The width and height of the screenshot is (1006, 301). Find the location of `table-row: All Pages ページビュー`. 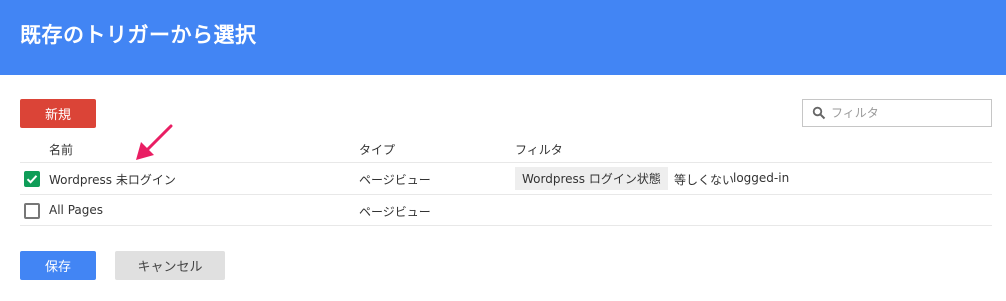

table-row: All Pages ページビュー is located at coordinates (506, 210).